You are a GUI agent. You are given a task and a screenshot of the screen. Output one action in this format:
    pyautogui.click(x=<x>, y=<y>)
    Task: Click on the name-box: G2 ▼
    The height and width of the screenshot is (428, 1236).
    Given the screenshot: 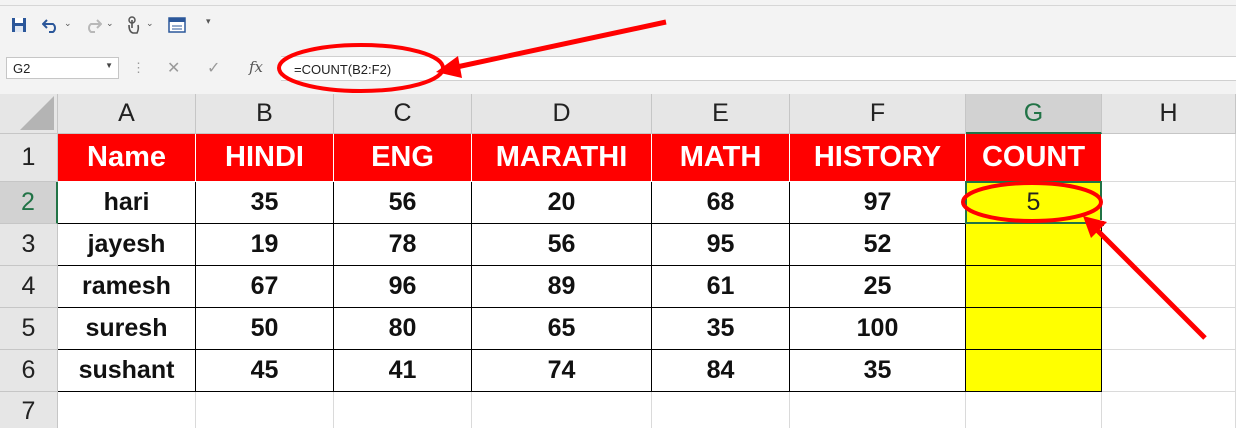 What is the action you would take?
    pyautogui.click(x=62, y=68)
    